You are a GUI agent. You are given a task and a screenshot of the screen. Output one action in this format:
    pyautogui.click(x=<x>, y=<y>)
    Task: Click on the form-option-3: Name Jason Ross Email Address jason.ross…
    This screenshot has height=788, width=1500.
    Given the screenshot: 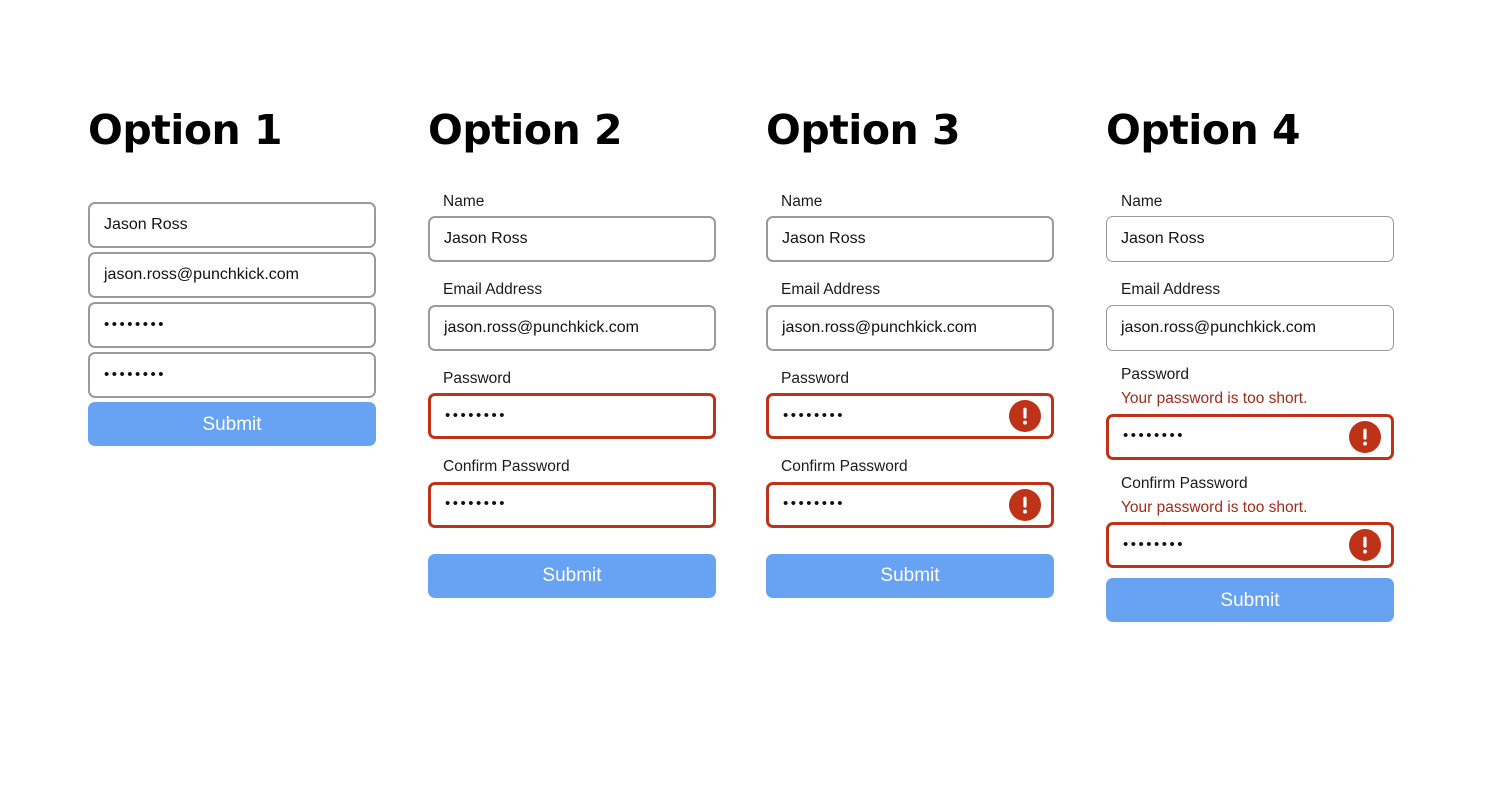 What is the action you would take?
    pyautogui.click(x=910, y=395)
    